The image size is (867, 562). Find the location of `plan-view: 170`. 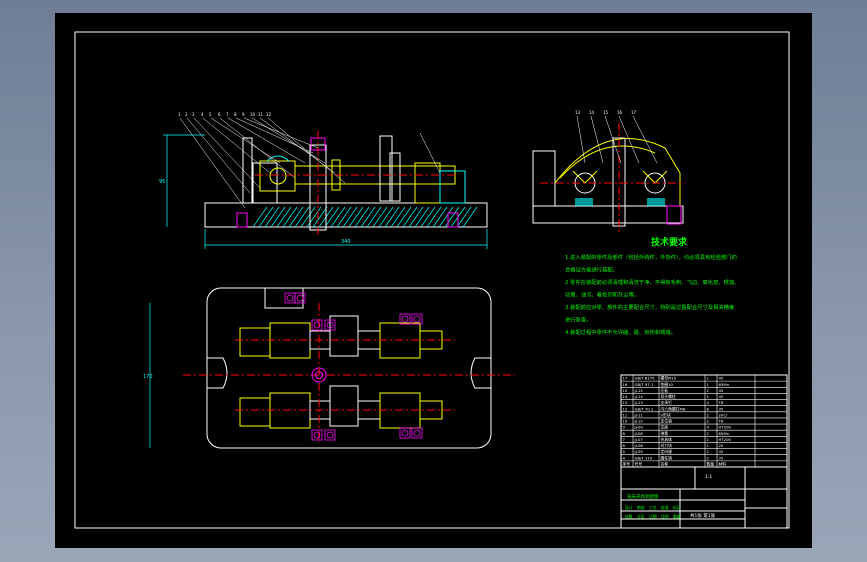

plan-view: 170 is located at coordinates (329, 368).